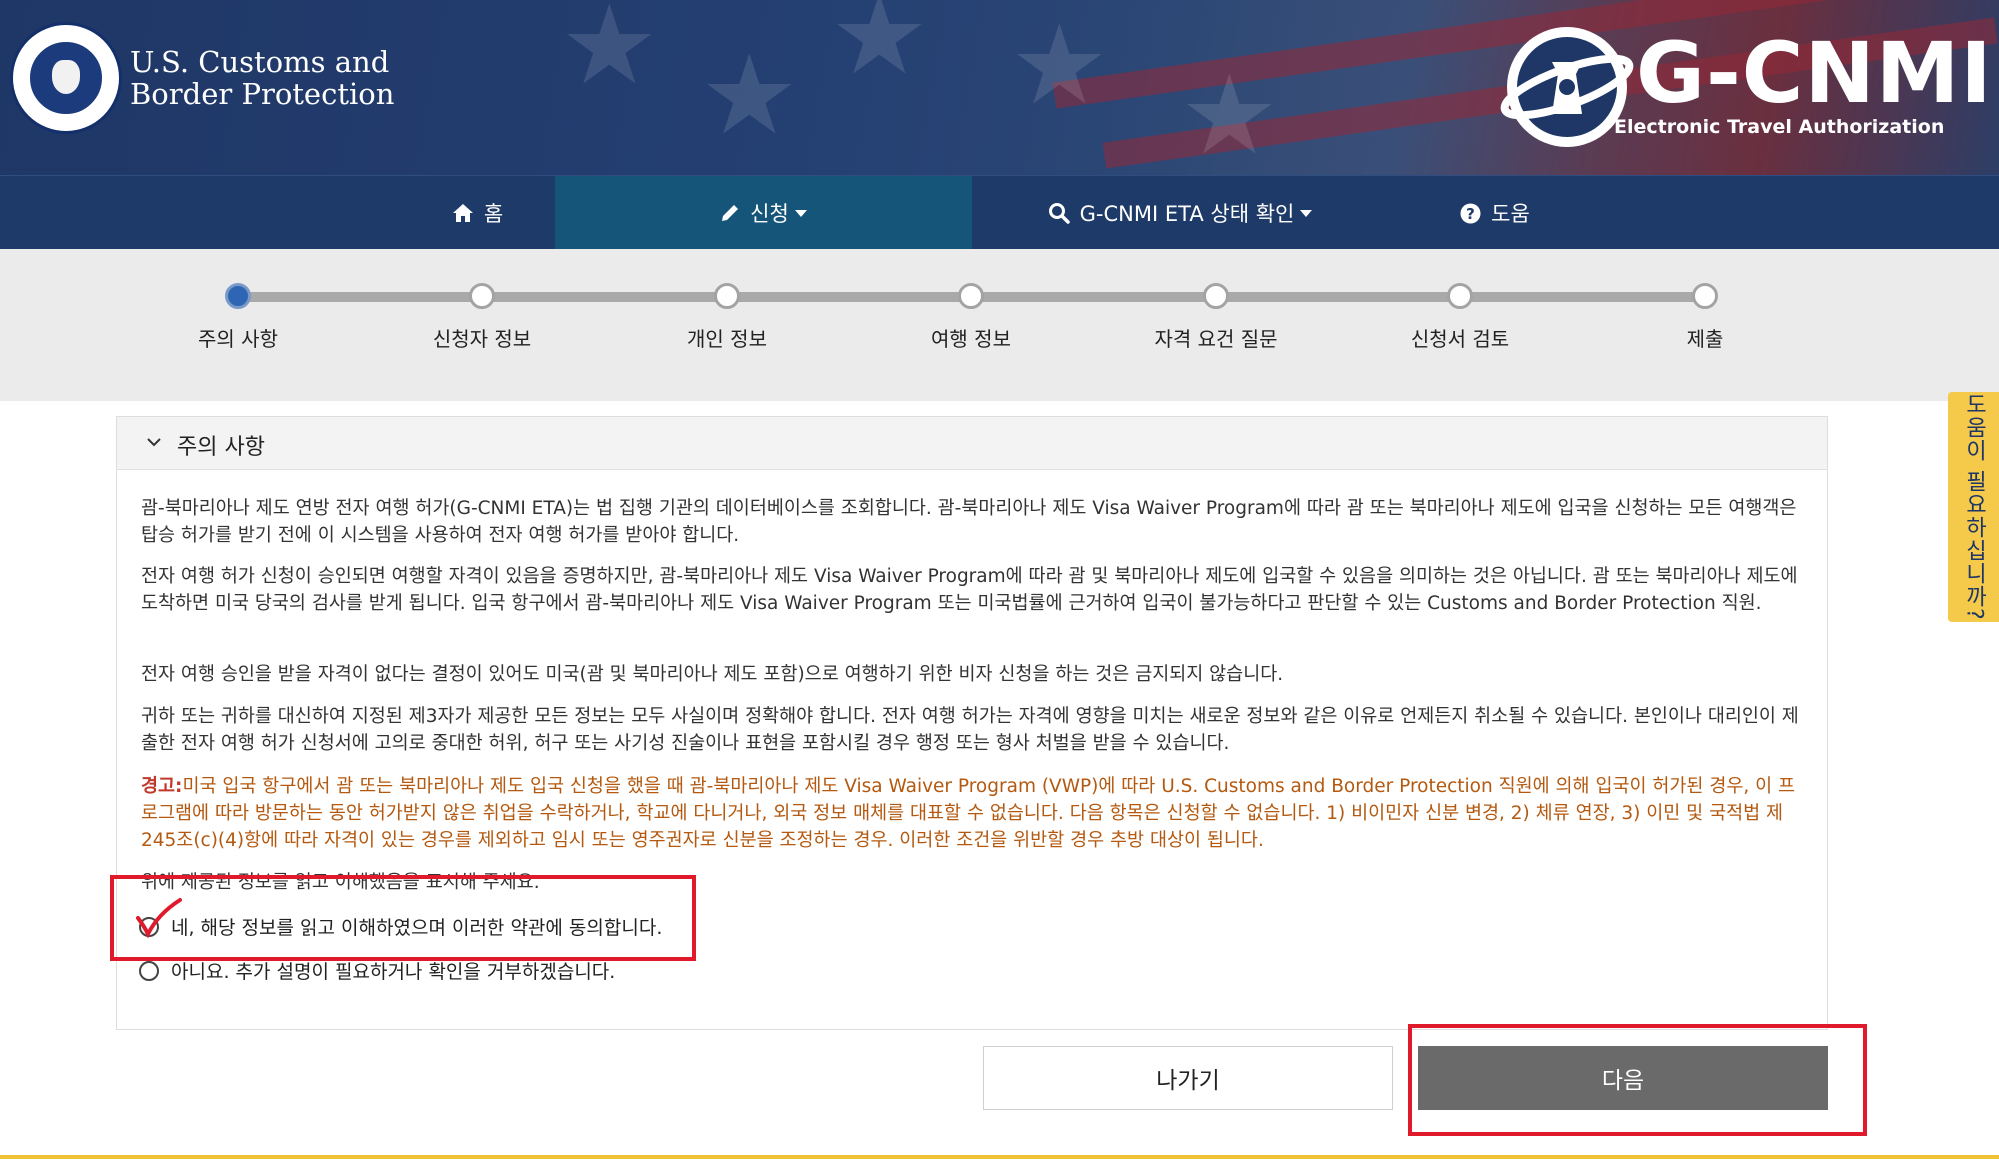 The height and width of the screenshot is (1159, 1999). Describe the element at coordinates (1216, 339) in the screenshot. I see `step-label-eligibility: 자격 요건 질문` at that location.